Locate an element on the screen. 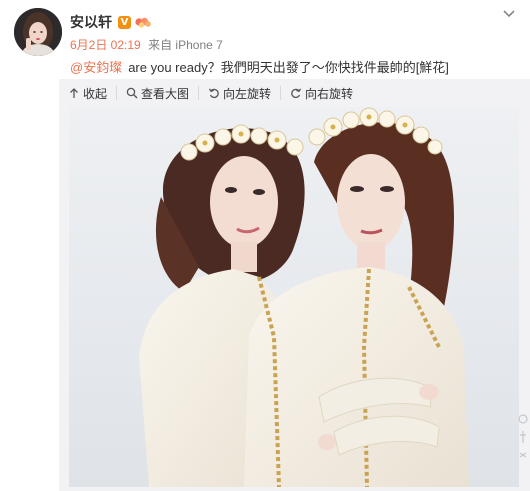  watermark is located at coordinates (523, 445).